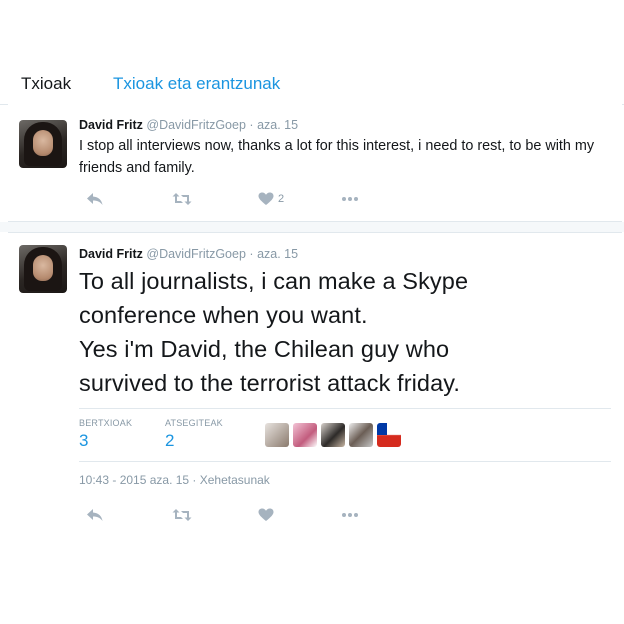  What do you see at coordinates (223, 315) in the screenshot?
I see `tweet-text-line: conference when you want.` at bounding box center [223, 315].